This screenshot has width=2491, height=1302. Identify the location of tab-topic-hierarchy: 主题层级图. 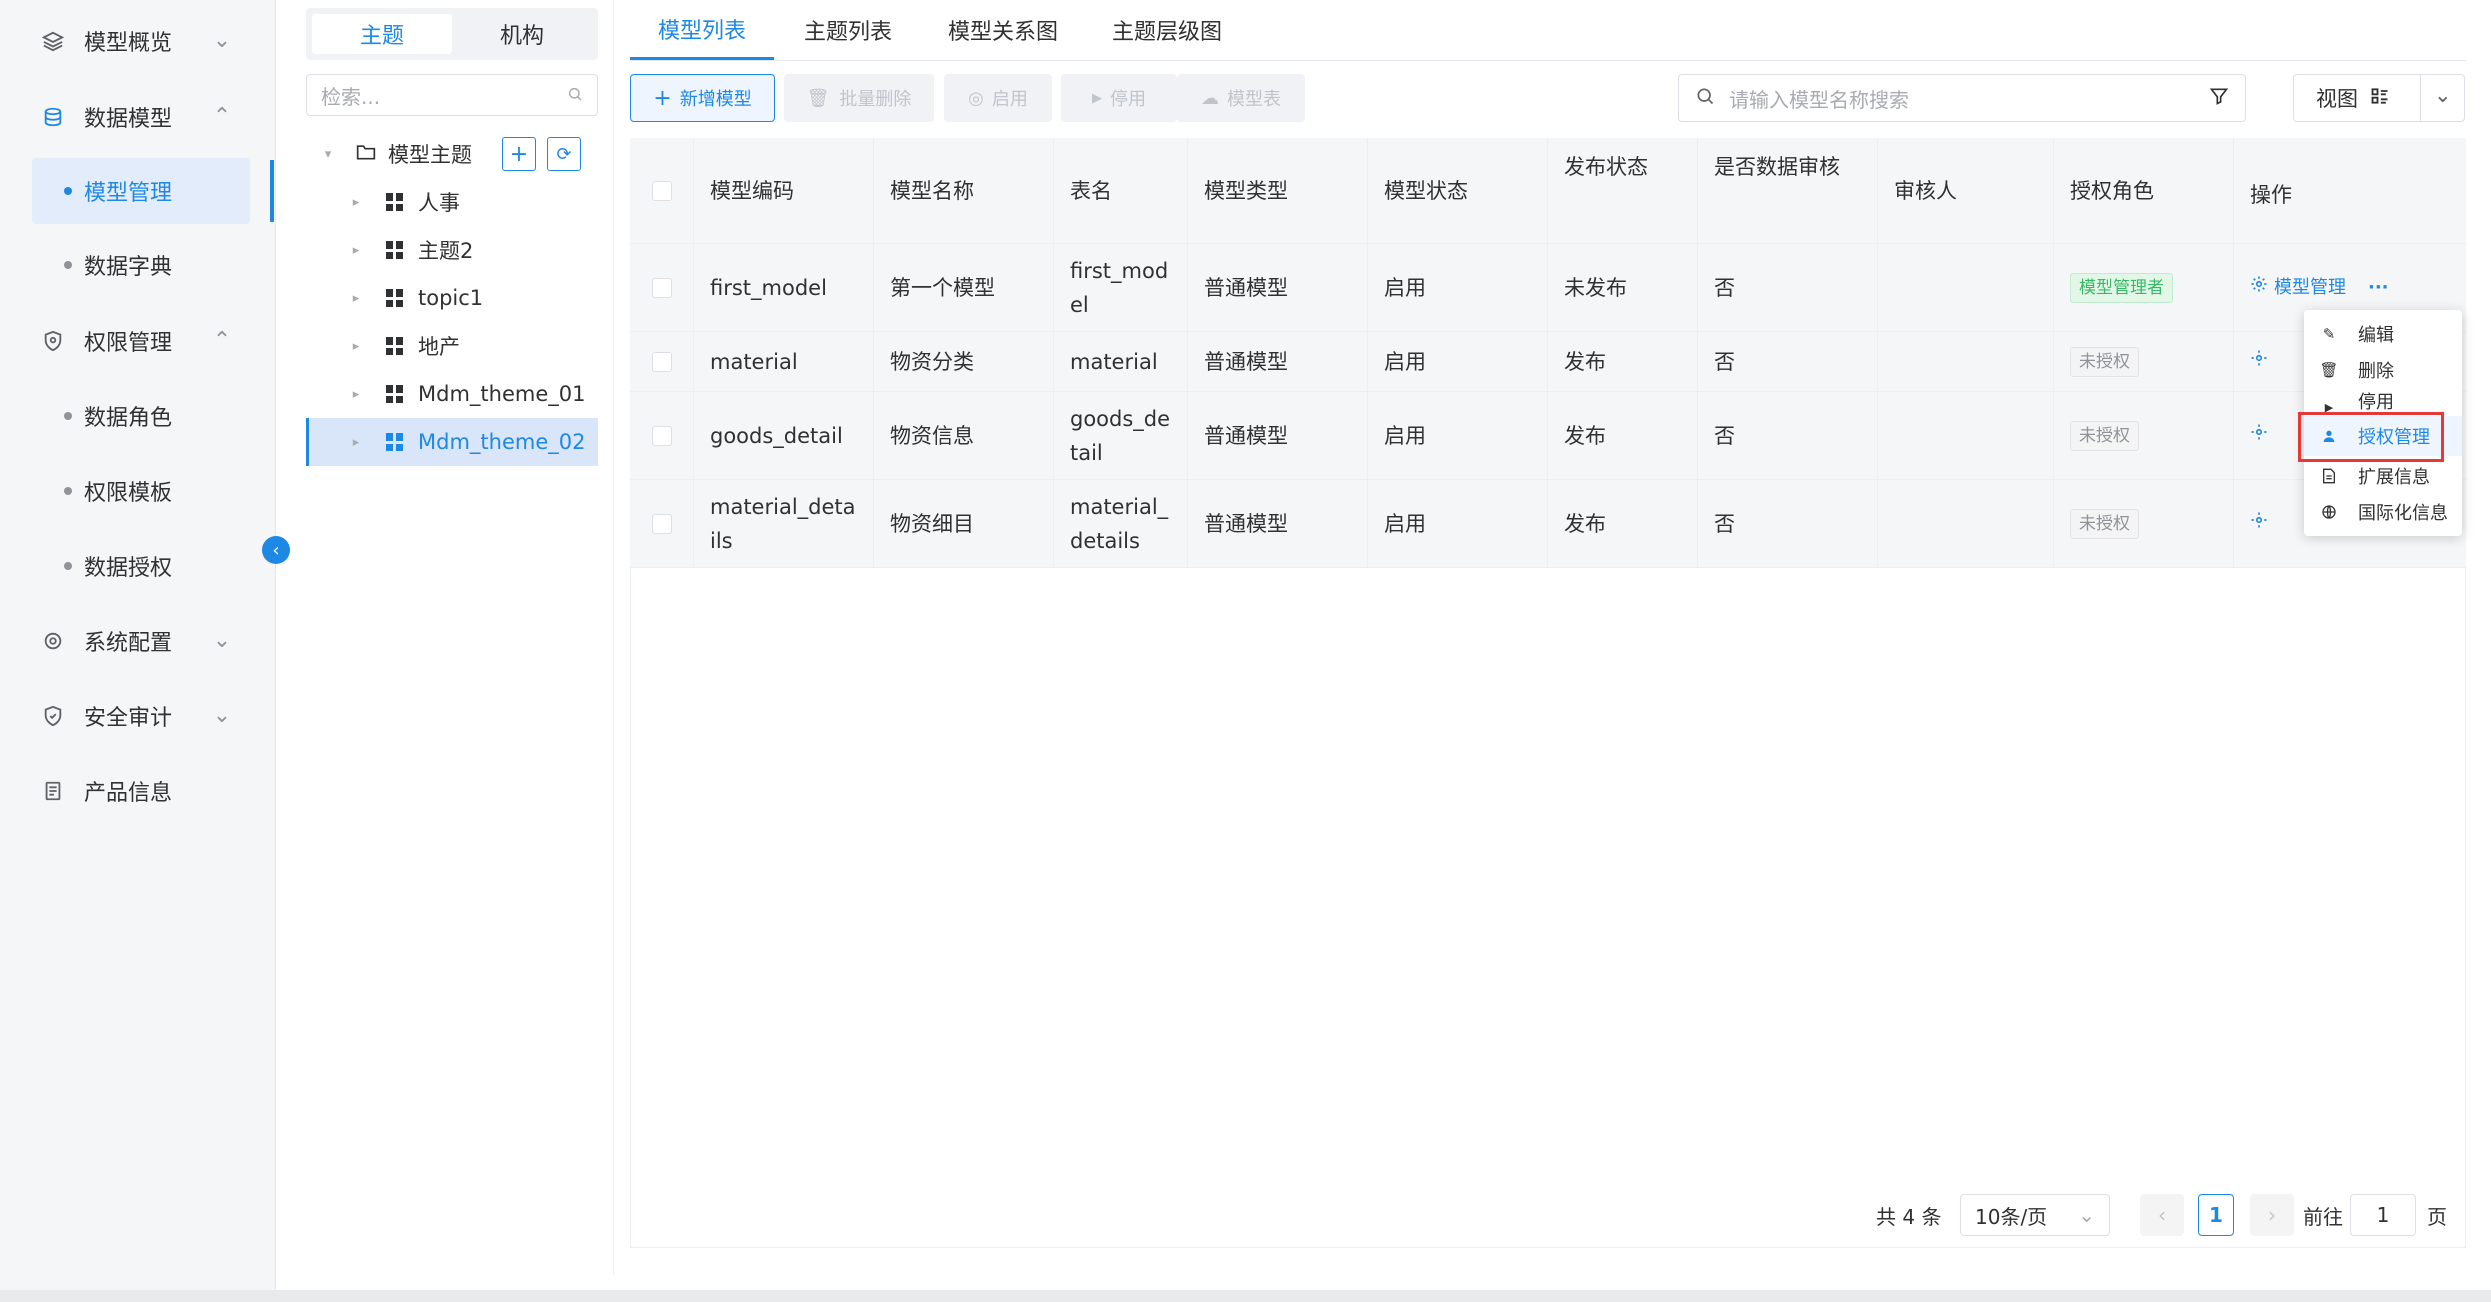
(1167, 30).